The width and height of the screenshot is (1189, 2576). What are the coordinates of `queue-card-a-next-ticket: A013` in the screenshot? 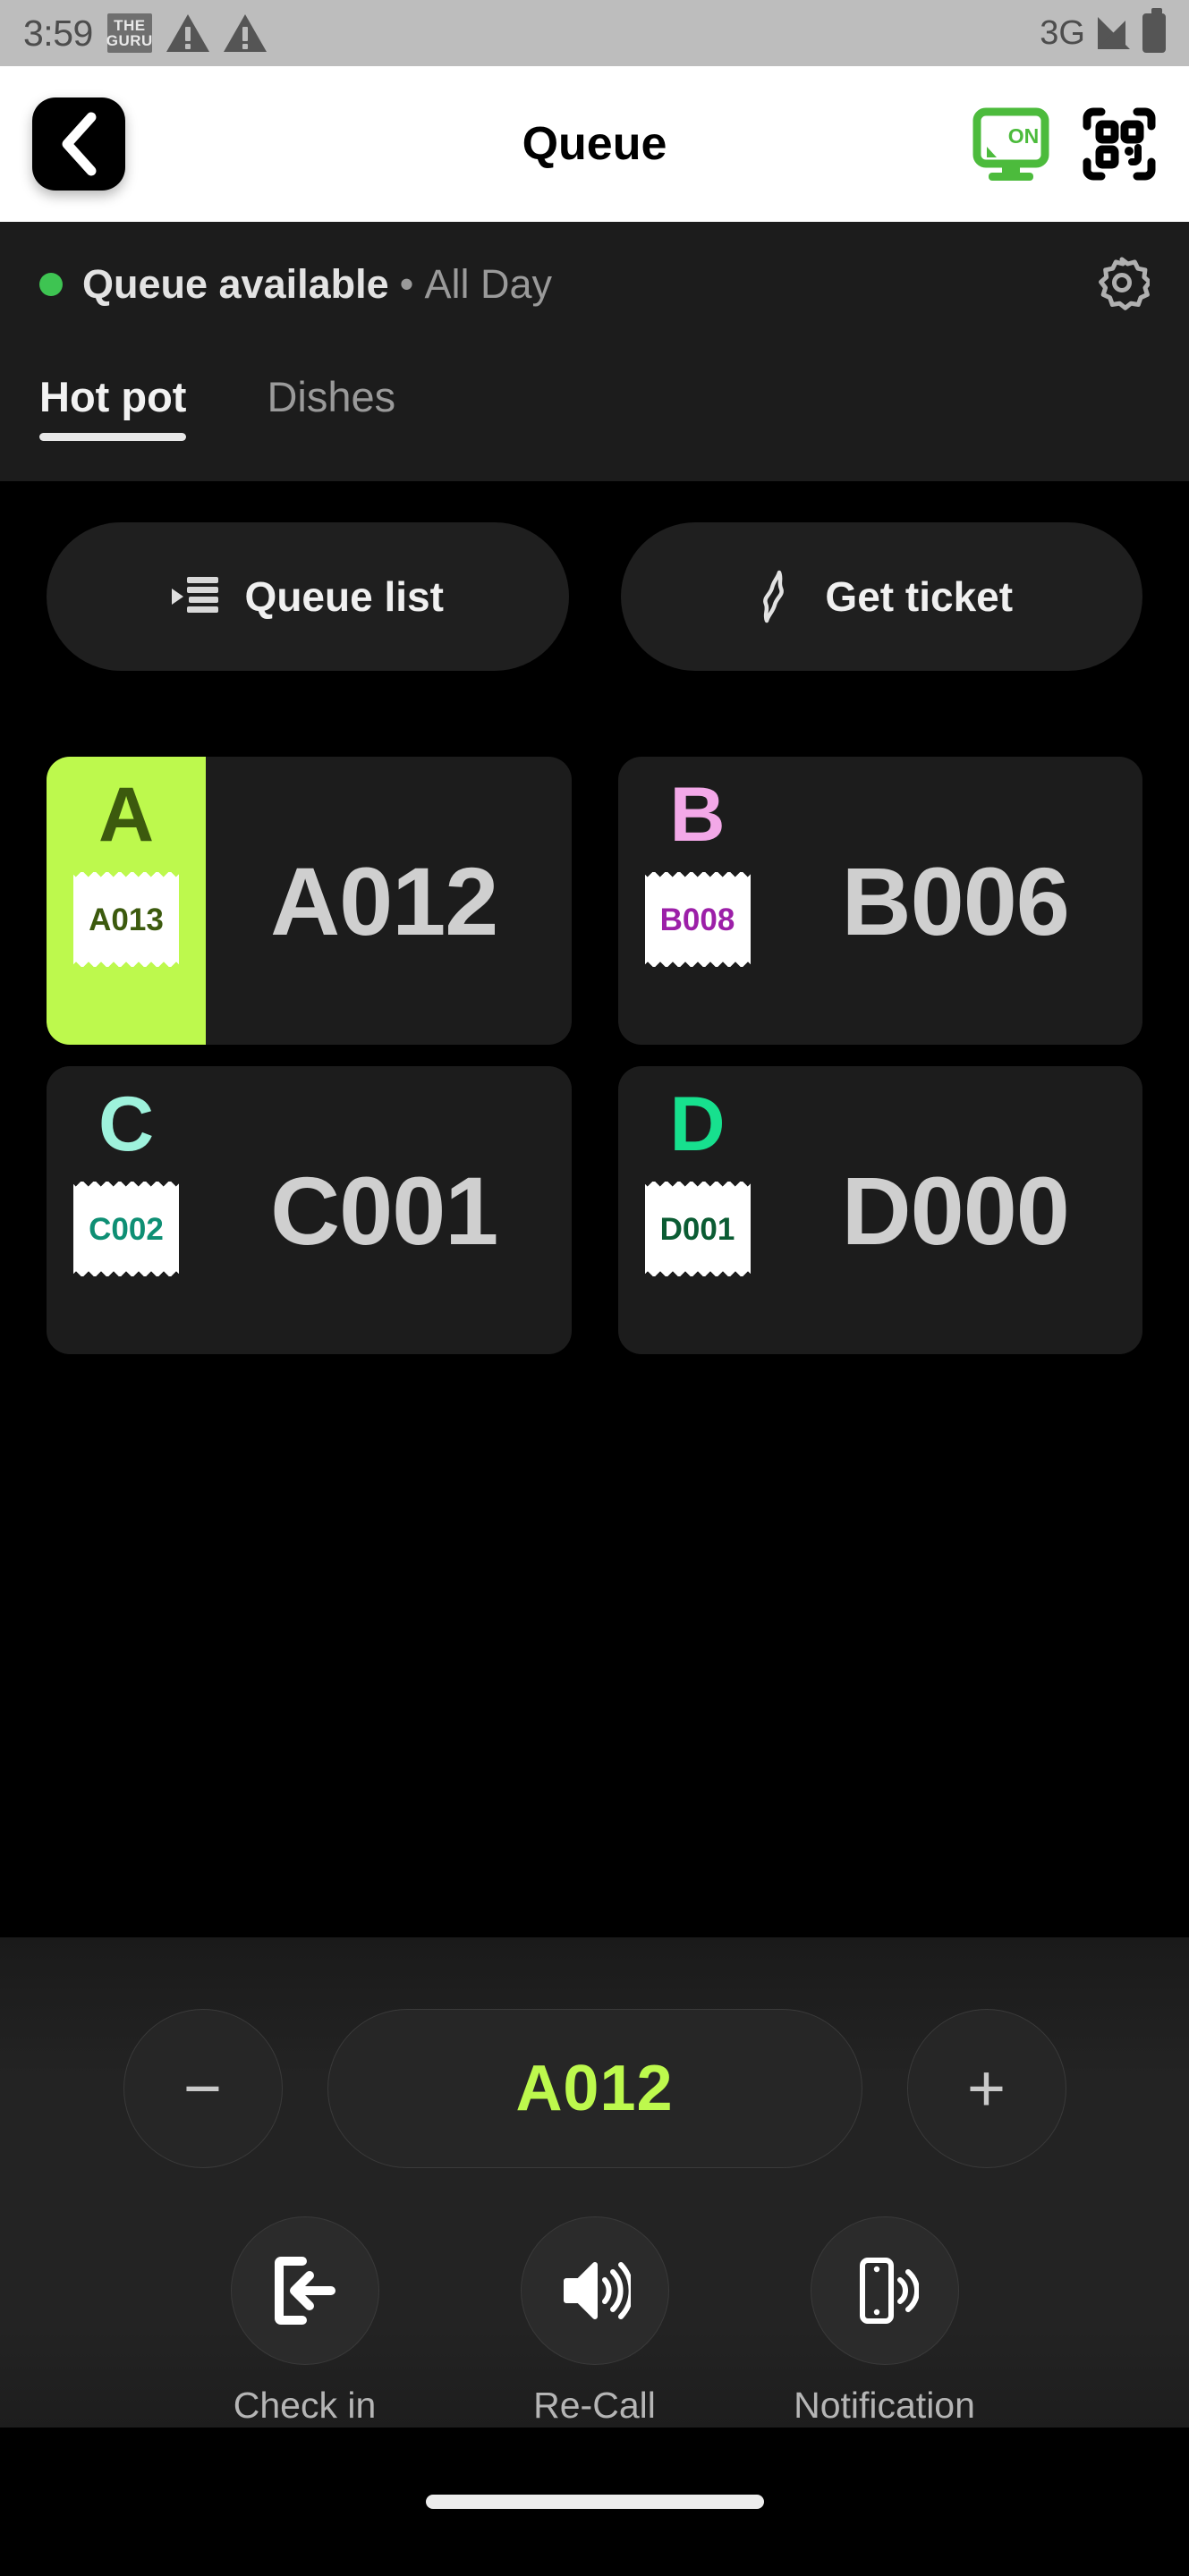 It's located at (126, 919).